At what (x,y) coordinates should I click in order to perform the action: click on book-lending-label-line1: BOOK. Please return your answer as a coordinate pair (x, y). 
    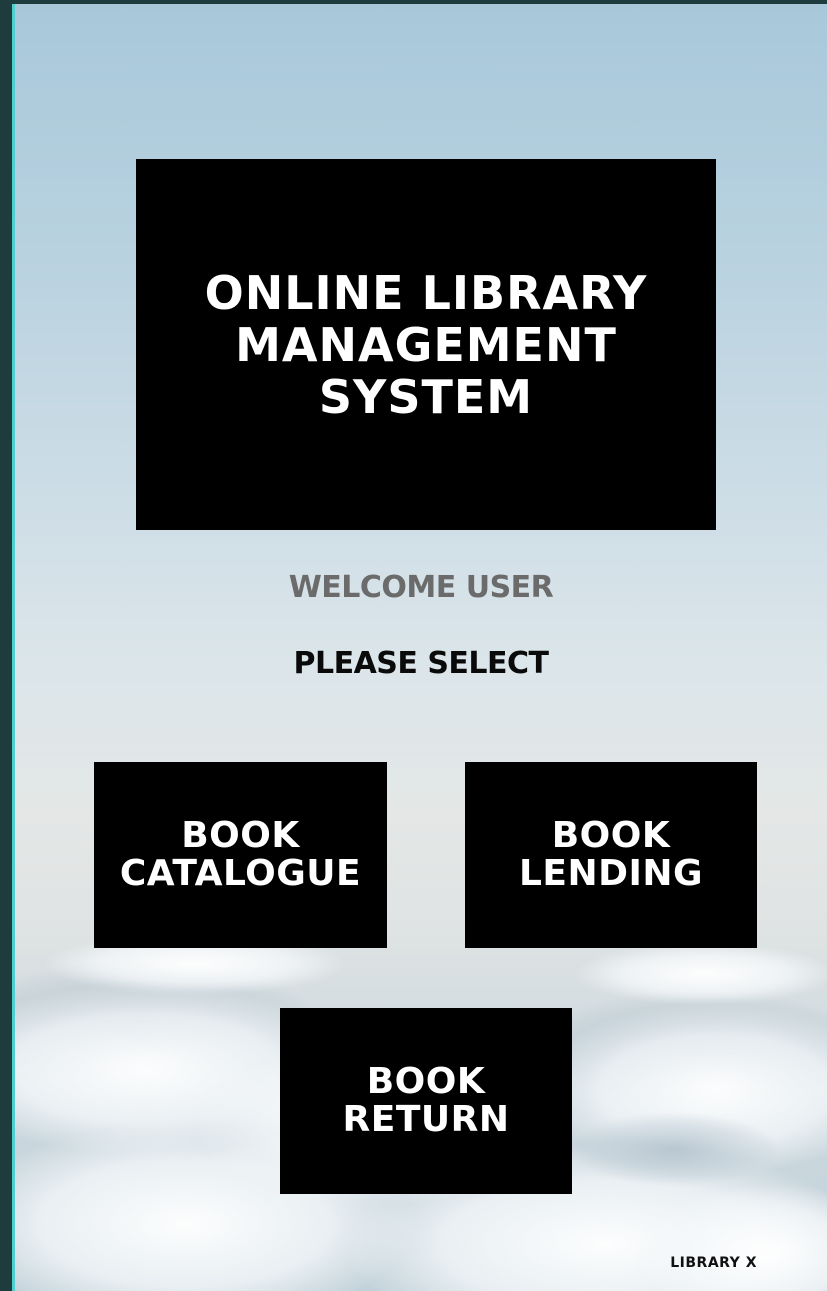
    Looking at the image, I should click on (611, 835).